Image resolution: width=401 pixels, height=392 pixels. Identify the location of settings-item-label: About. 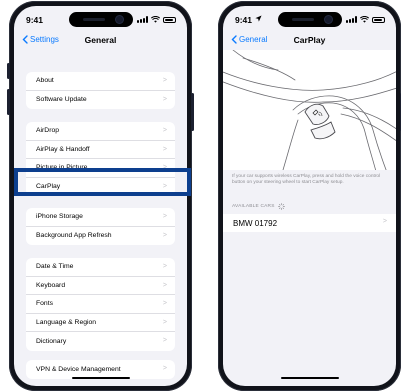
(45, 81).